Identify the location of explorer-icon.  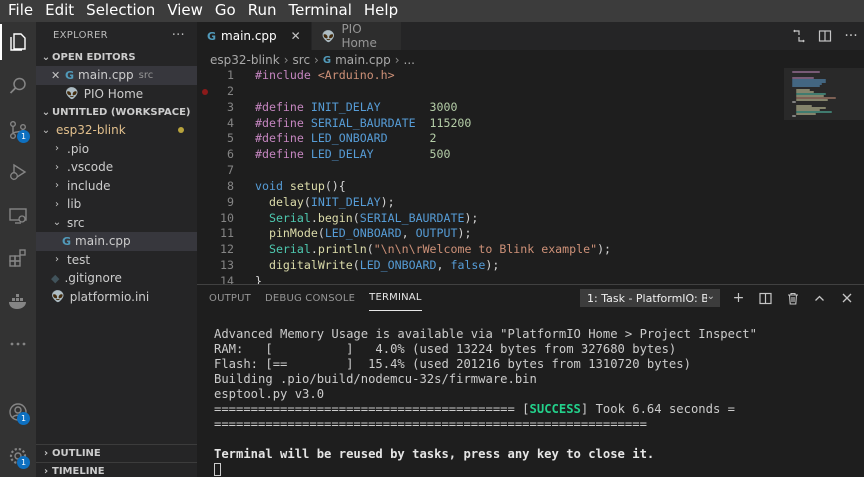
(18, 42).